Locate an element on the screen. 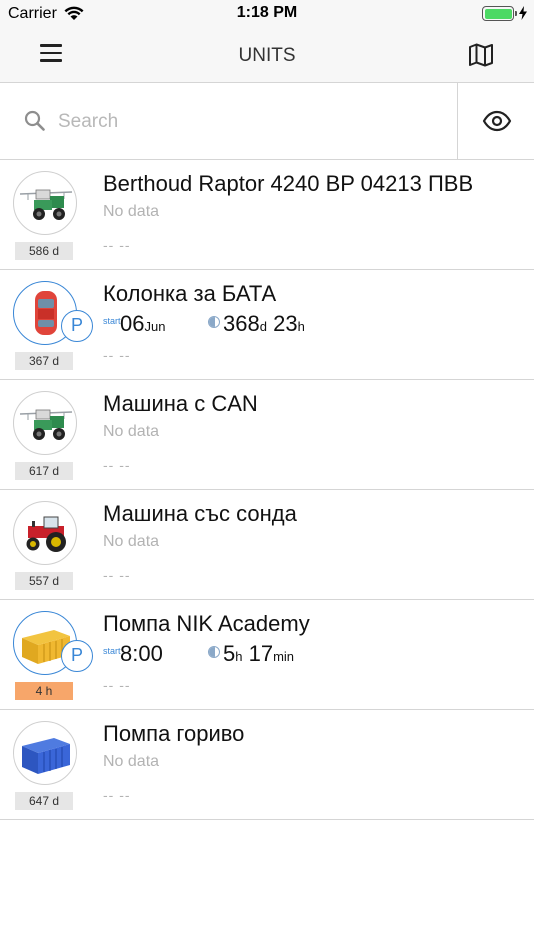  last-message-age-badge: 4 h is located at coordinates (44, 691).